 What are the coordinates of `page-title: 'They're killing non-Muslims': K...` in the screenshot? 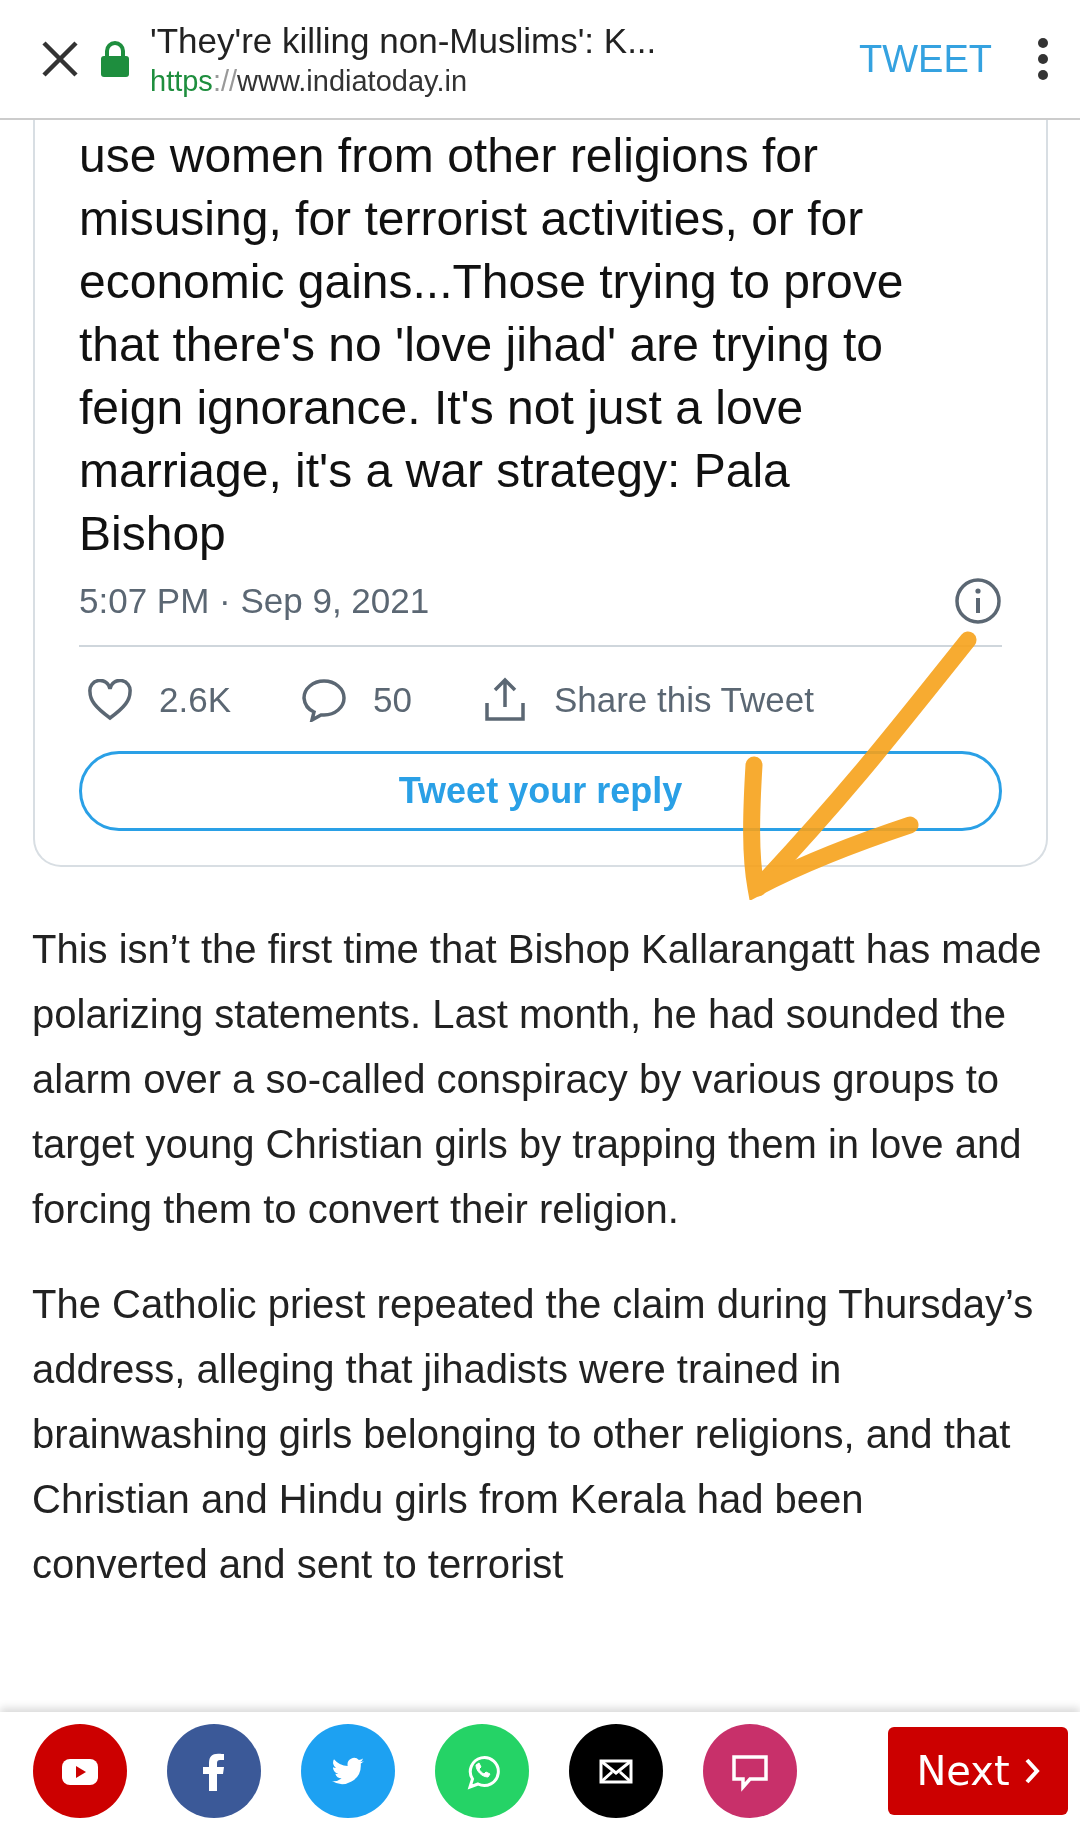 It's located at (404, 40).